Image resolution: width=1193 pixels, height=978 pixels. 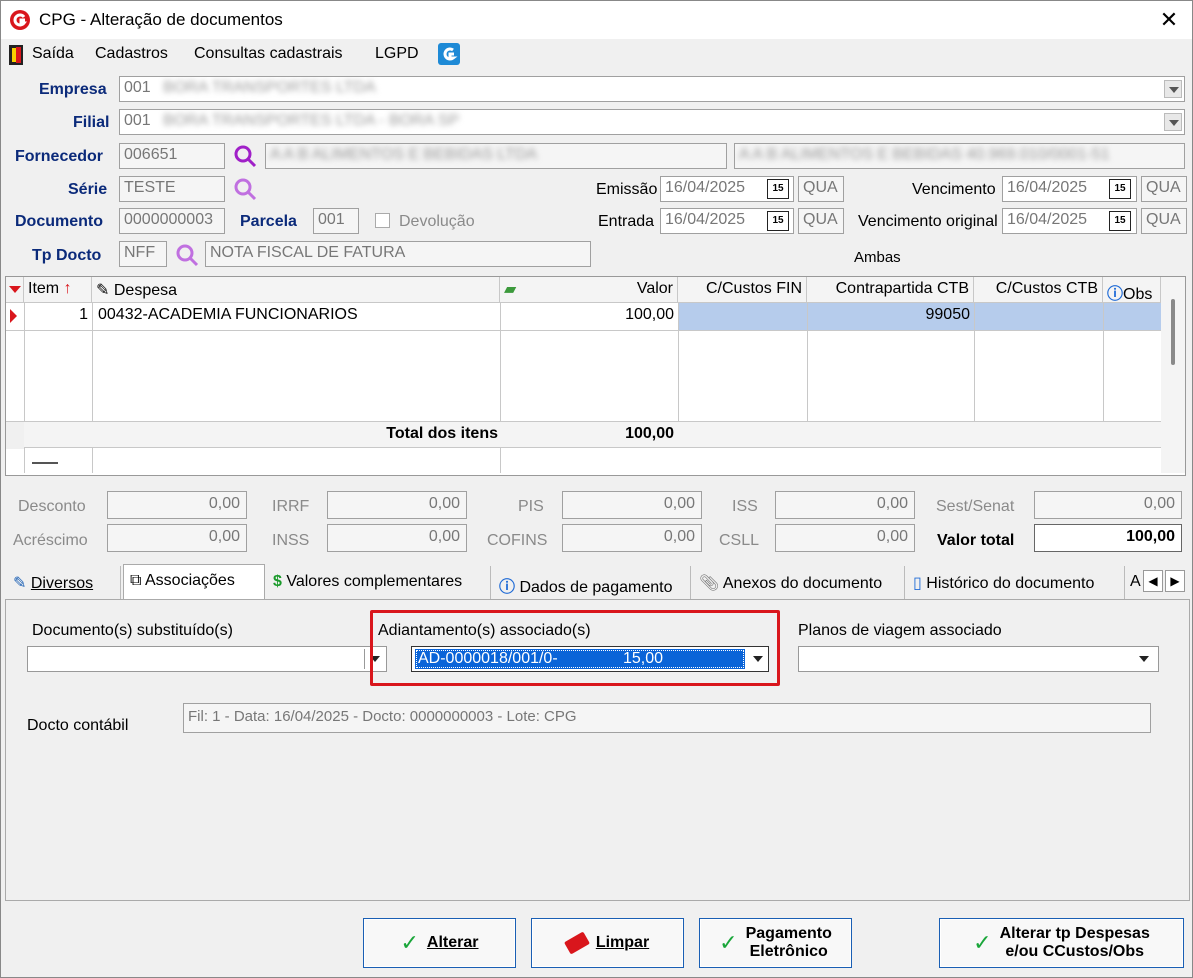 I want to click on parcela-field: 001, so click(x=336, y=221).